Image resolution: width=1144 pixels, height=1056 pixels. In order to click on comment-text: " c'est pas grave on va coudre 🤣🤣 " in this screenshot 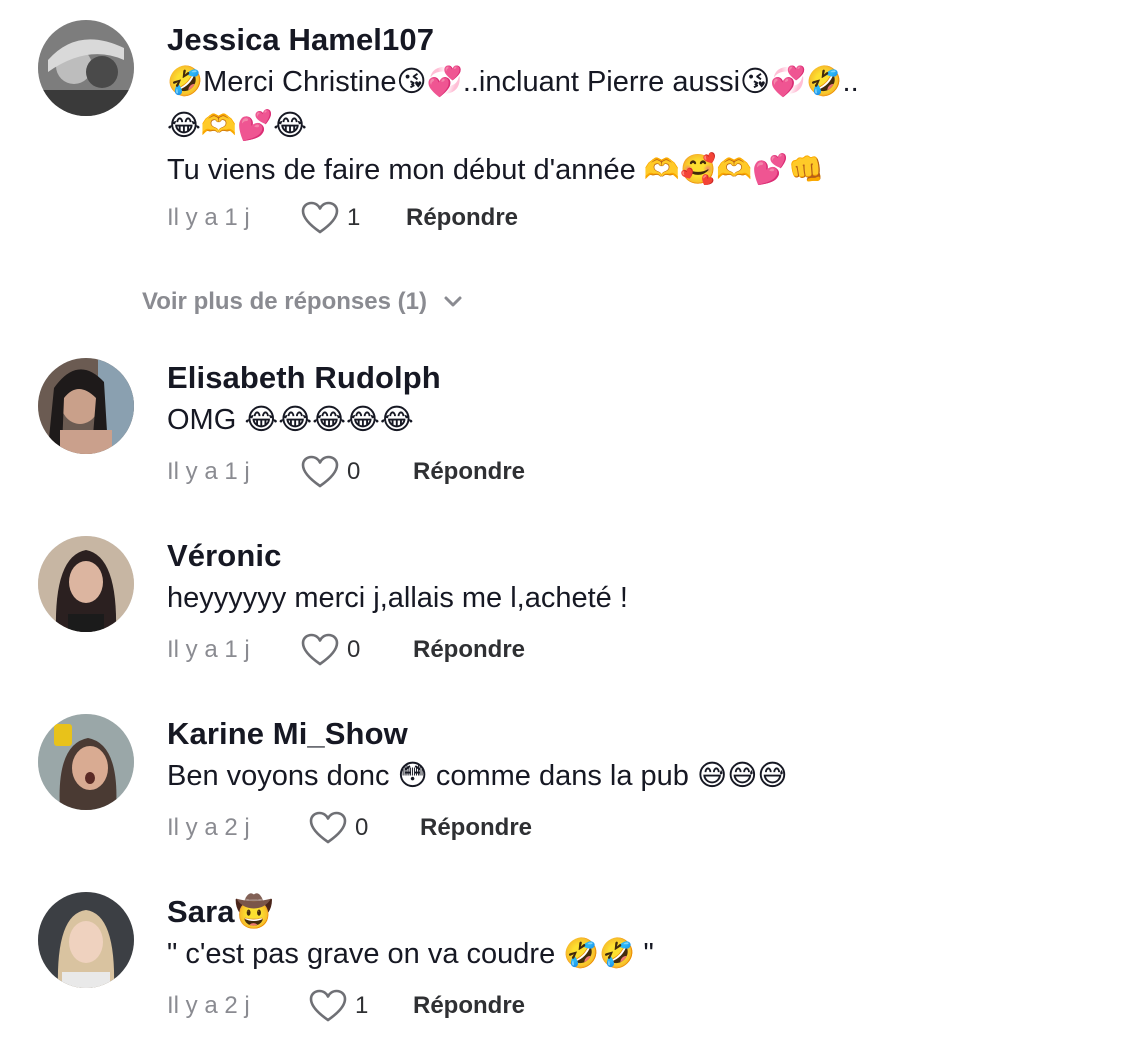, I will do `click(410, 954)`.